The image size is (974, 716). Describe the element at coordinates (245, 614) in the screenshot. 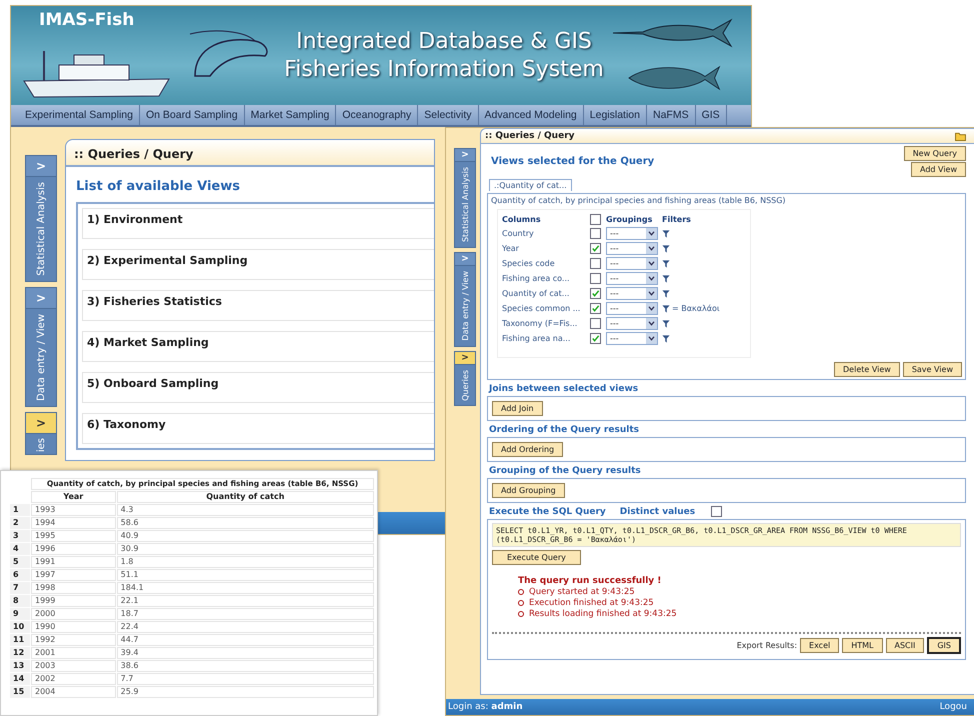

I see `table-cell: 18.7` at that location.